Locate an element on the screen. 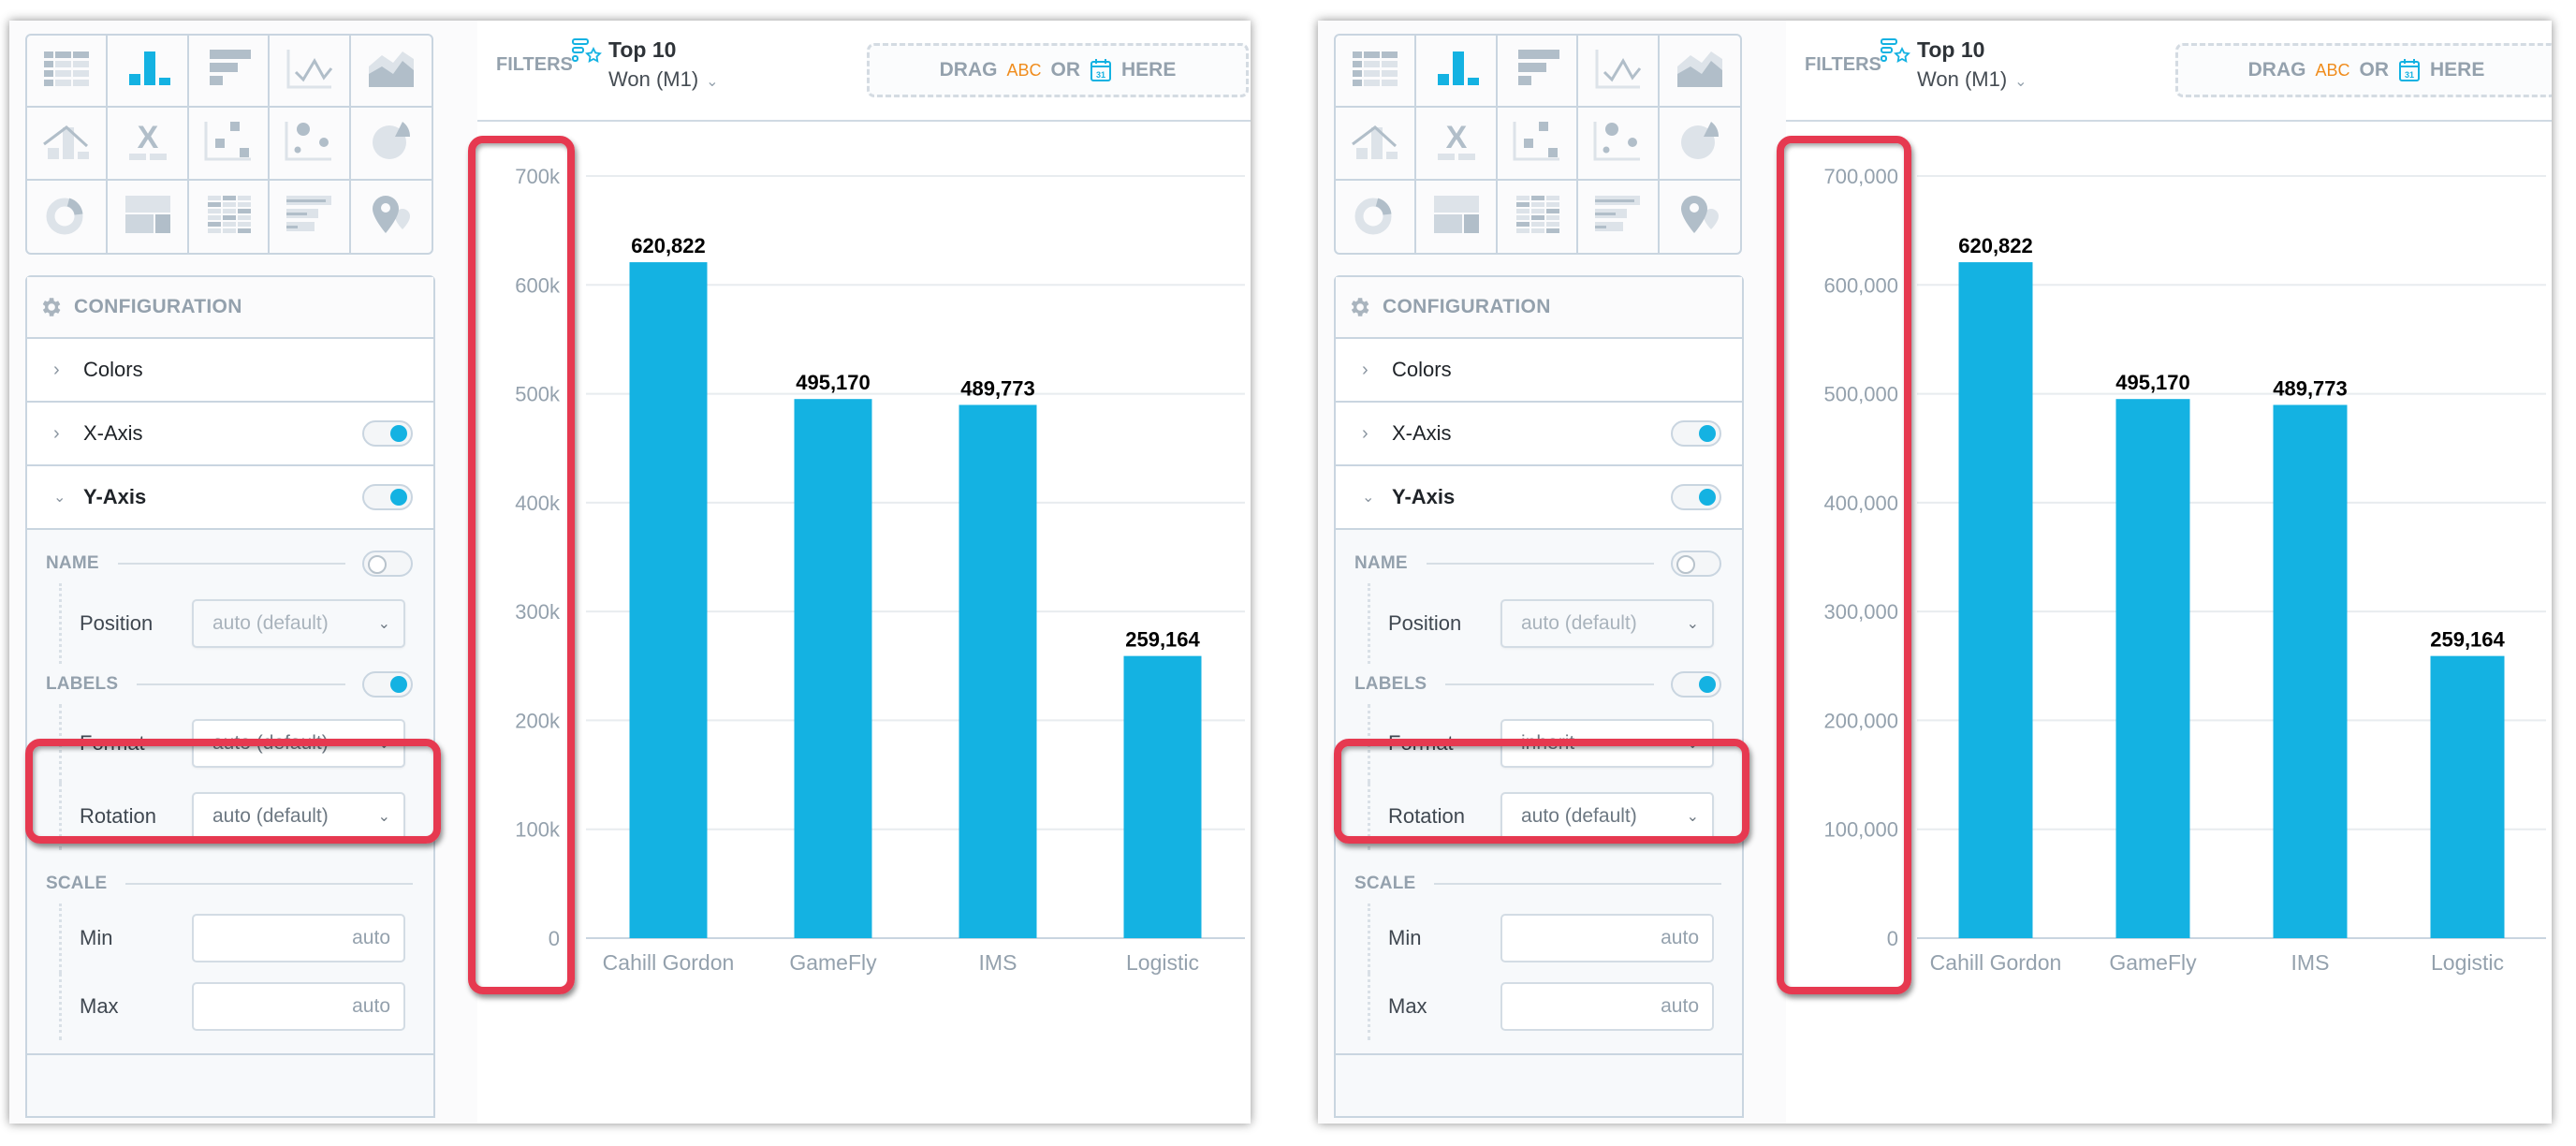 The image size is (2576, 1146). heatmap-chart-icon is located at coordinates (1537, 217).